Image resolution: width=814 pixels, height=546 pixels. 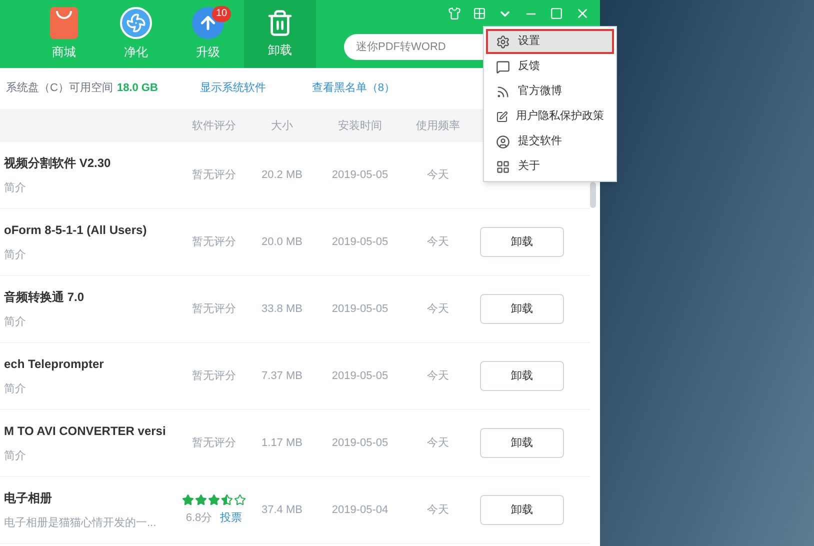 I want to click on software-size: 20.2 MB, so click(x=282, y=175).